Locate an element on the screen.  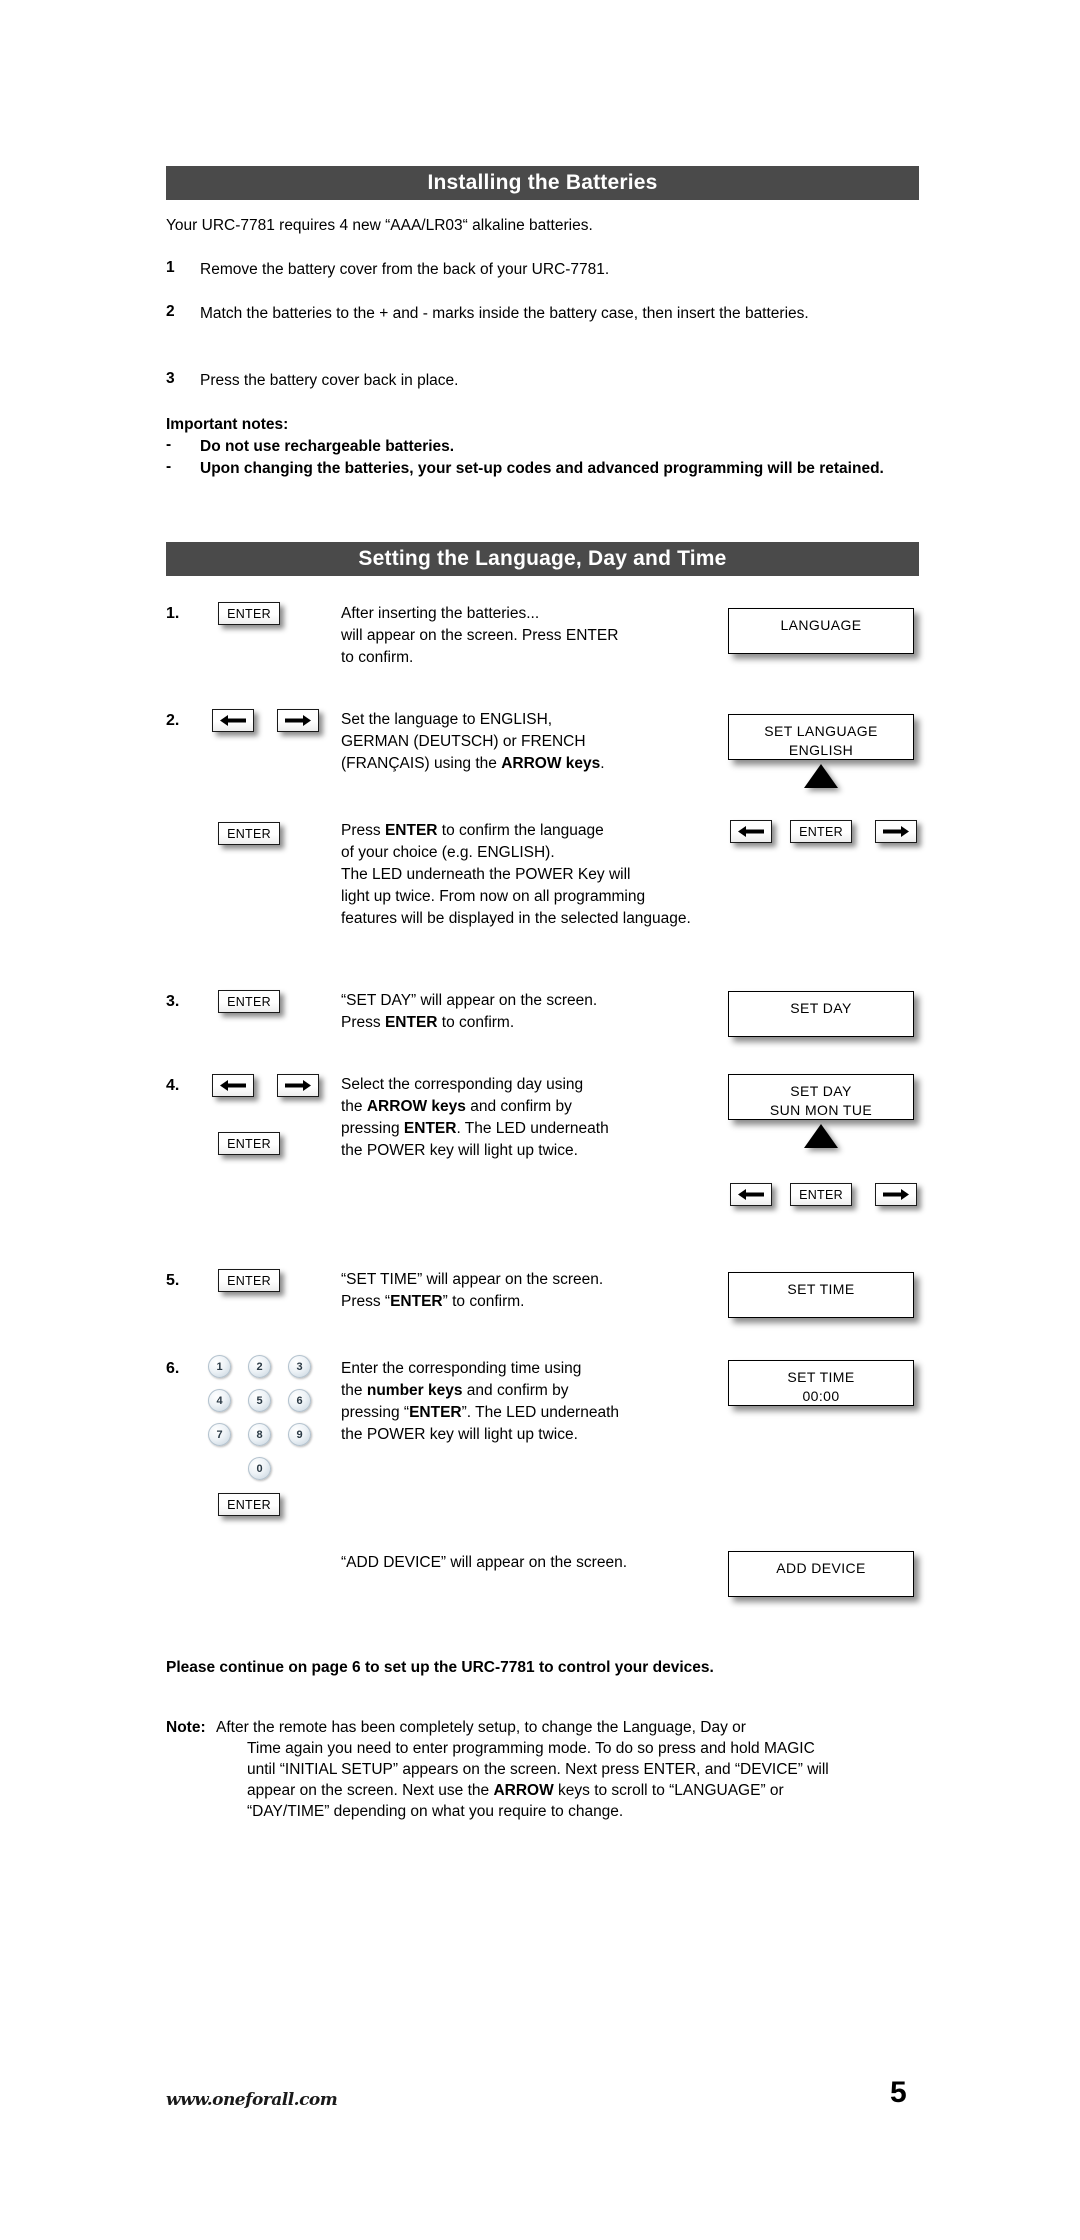
number-key-5: 5 is located at coordinates (259, 1400).